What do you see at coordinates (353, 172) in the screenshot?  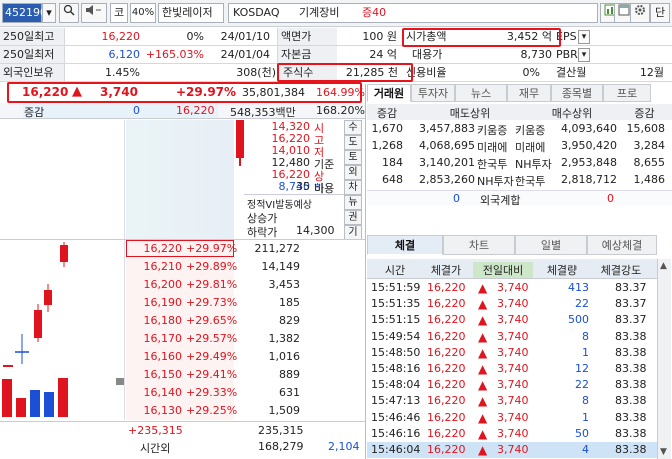 I see `side-tab-3: 외` at bounding box center [353, 172].